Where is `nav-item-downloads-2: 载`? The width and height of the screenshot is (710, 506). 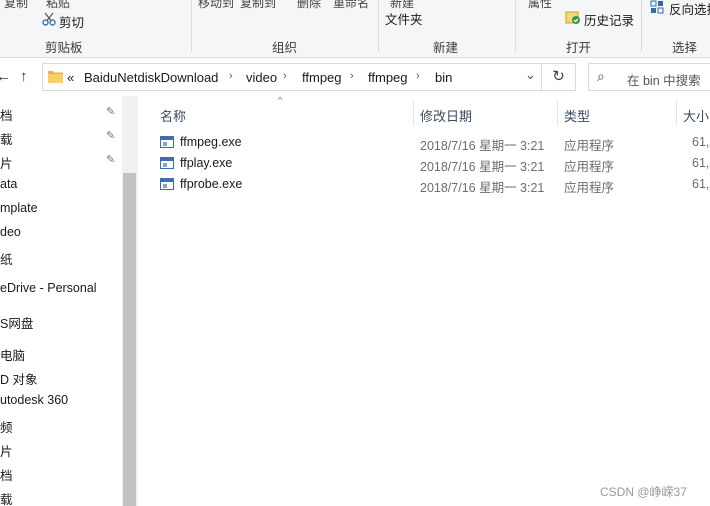 nav-item-downloads-2: 载 is located at coordinates (6, 497).